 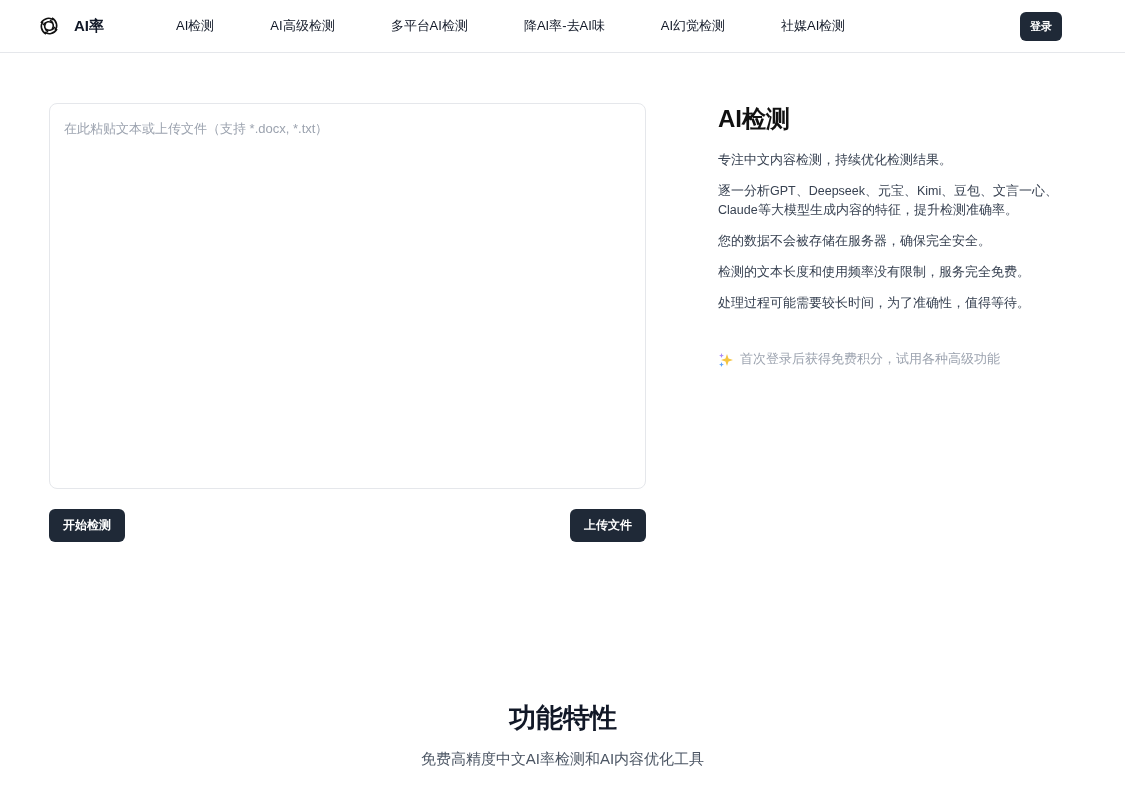 I want to click on nav-link: AI高级检测, so click(x=302, y=26).